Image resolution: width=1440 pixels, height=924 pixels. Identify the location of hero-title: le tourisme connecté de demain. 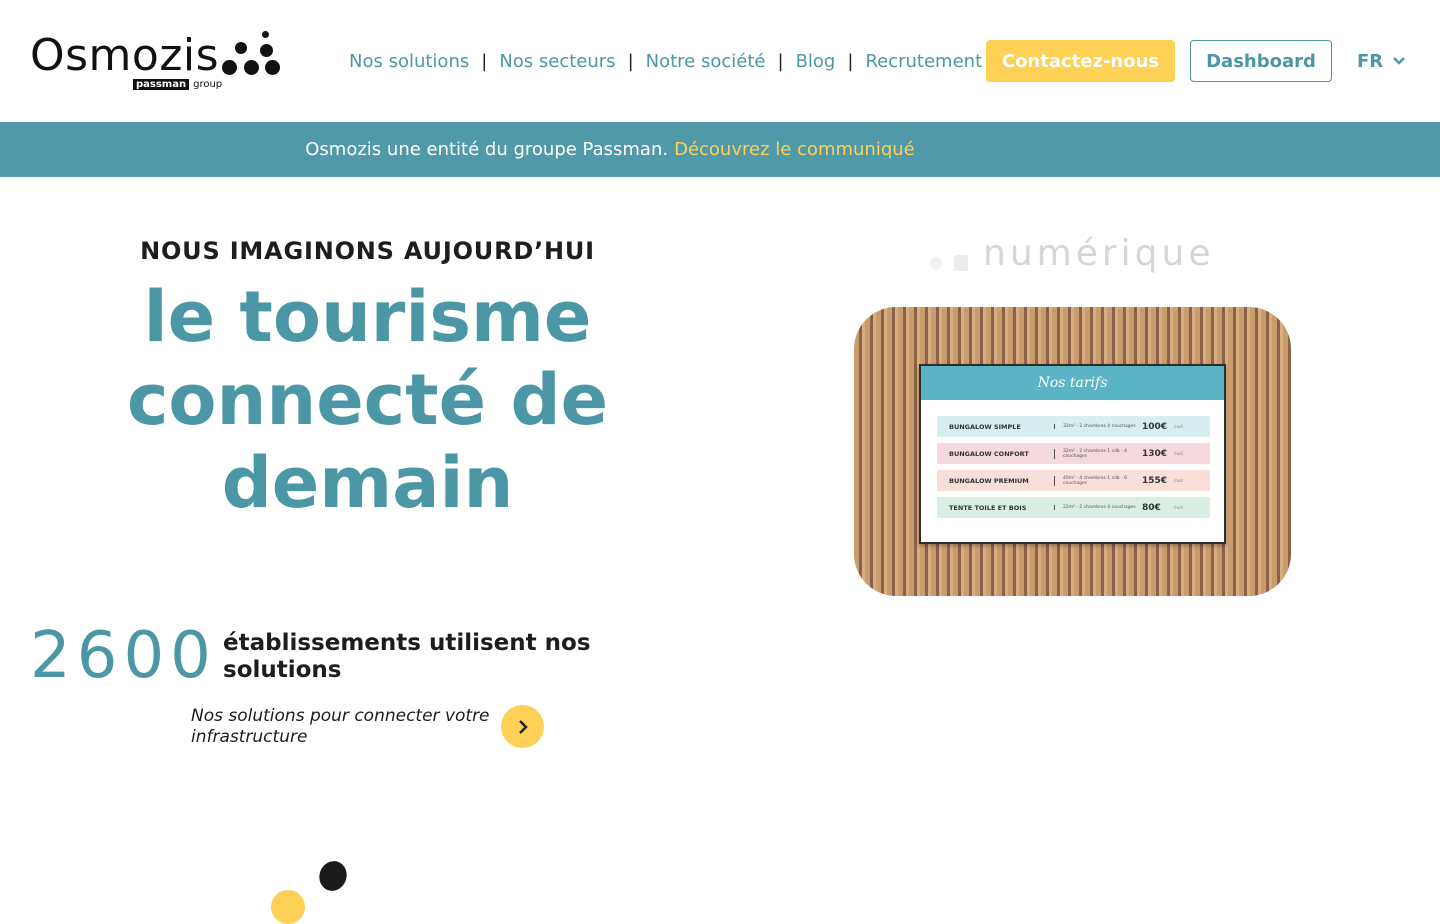
(367, 400).